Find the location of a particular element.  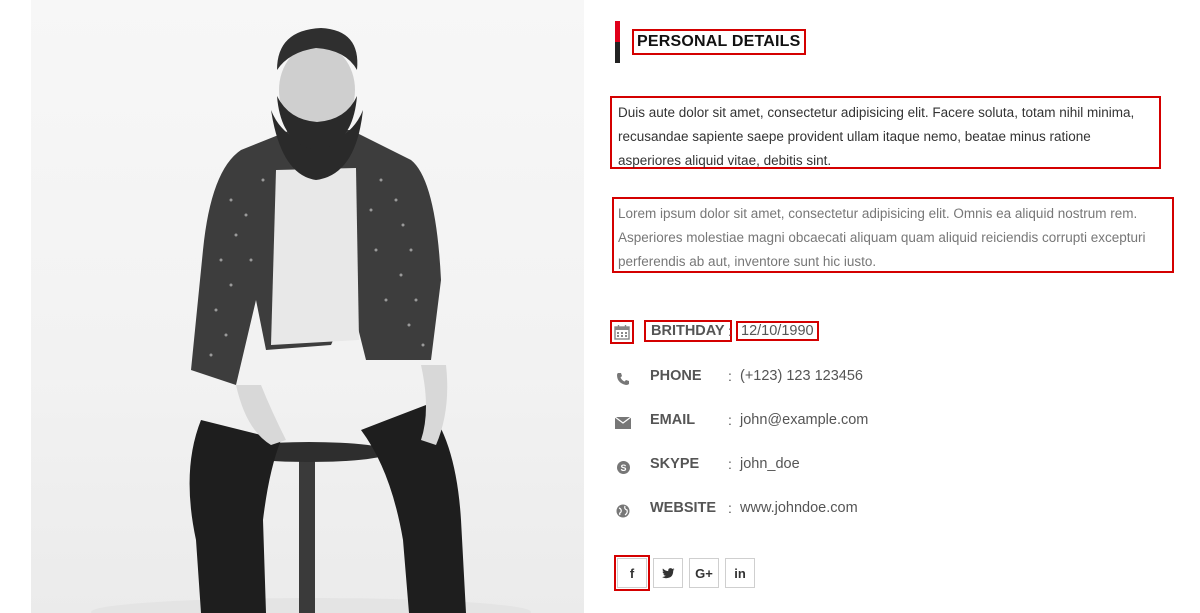

facebook-icon: f is located at coordinates (632, 573).